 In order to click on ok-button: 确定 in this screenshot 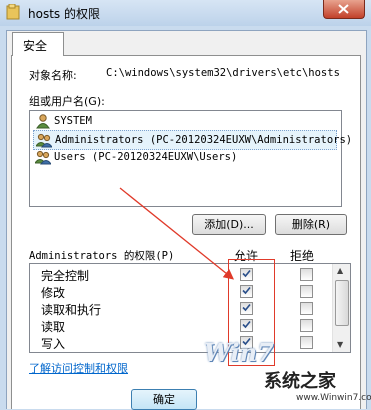, I will do `click(164, 399)`.